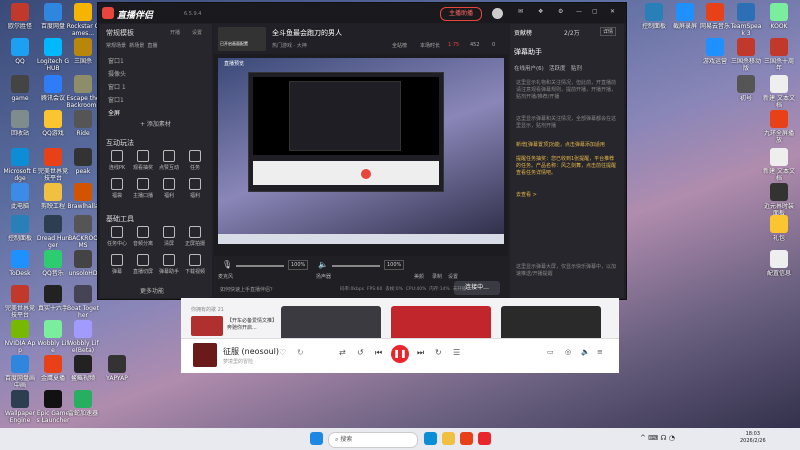 Image resolution: width=800 pixels, height=450 pixels. Describe the element at coordinates (399, 45) in the screenshot. I see `stat-rank: 全站榜` at that location.